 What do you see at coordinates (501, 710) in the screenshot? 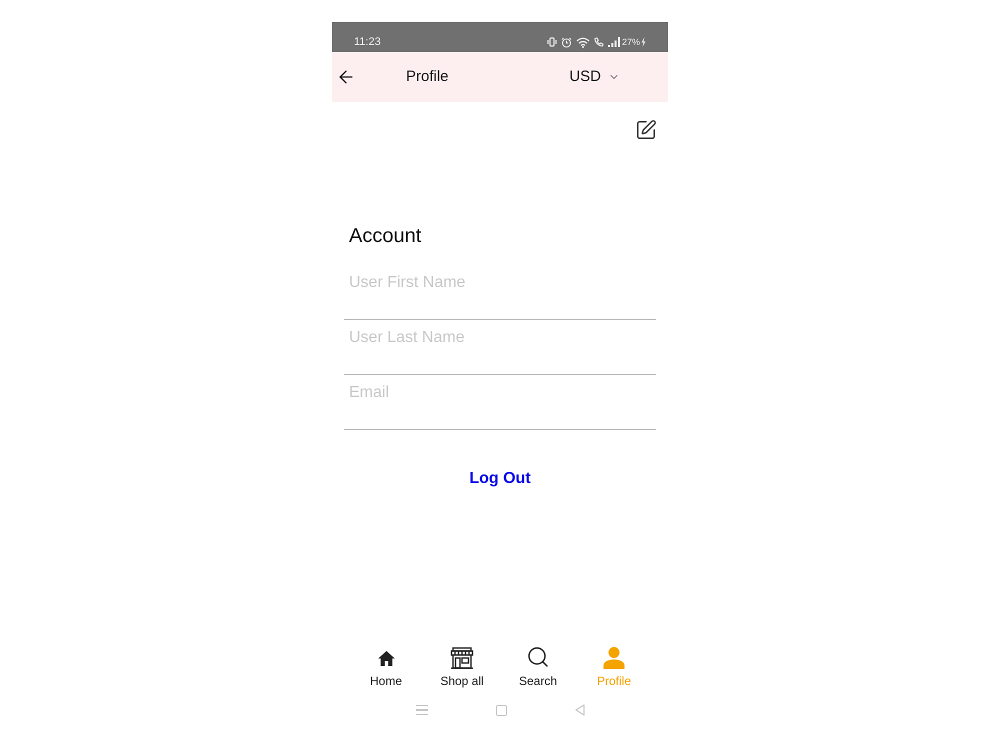
I see `home-square-icon` at bounding box center [501, 710].